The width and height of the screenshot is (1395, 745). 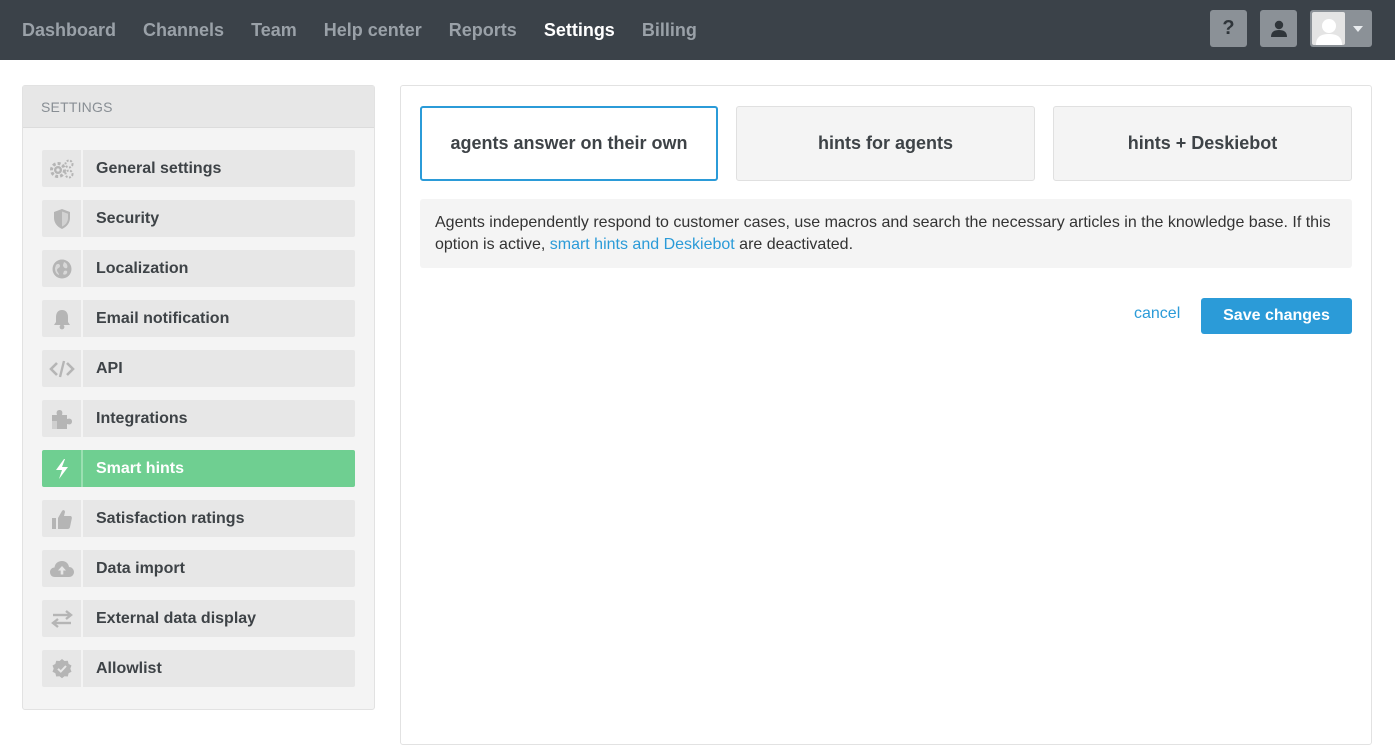 I want to click on profile-button, so click(x=1278, y=28).